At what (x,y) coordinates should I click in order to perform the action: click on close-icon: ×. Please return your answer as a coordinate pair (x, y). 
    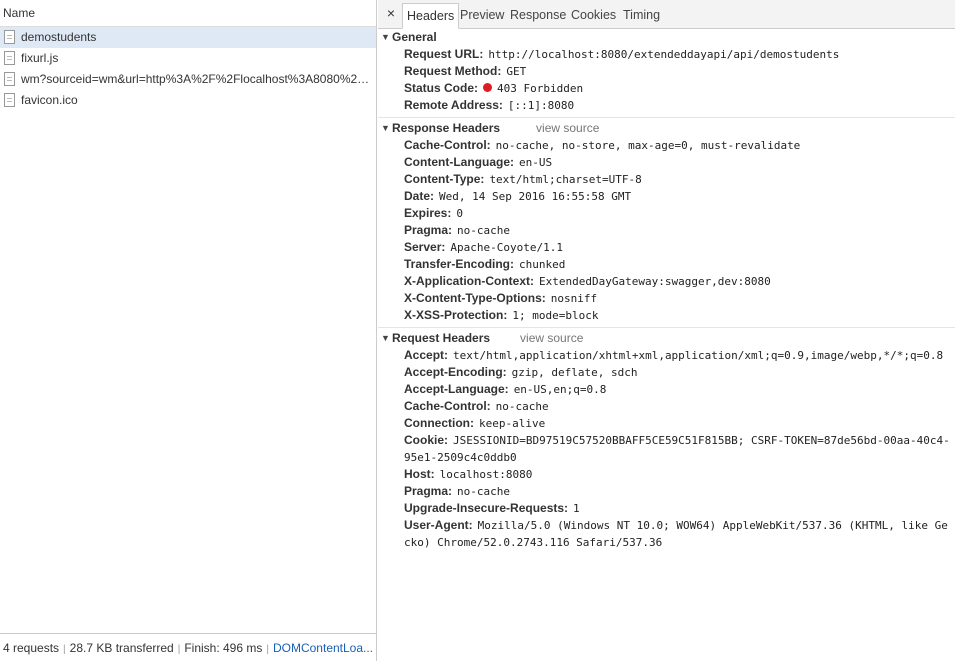
    Looking at the image, I should click on (391, 13).